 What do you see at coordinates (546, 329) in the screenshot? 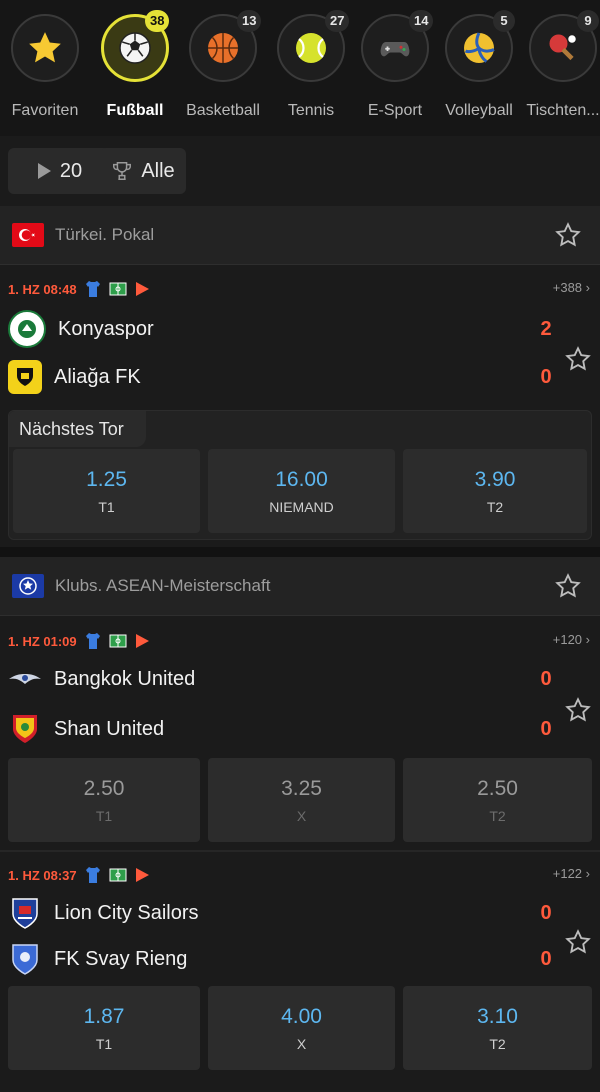
I see `score-home: 2` at bounding box center [546, 329].